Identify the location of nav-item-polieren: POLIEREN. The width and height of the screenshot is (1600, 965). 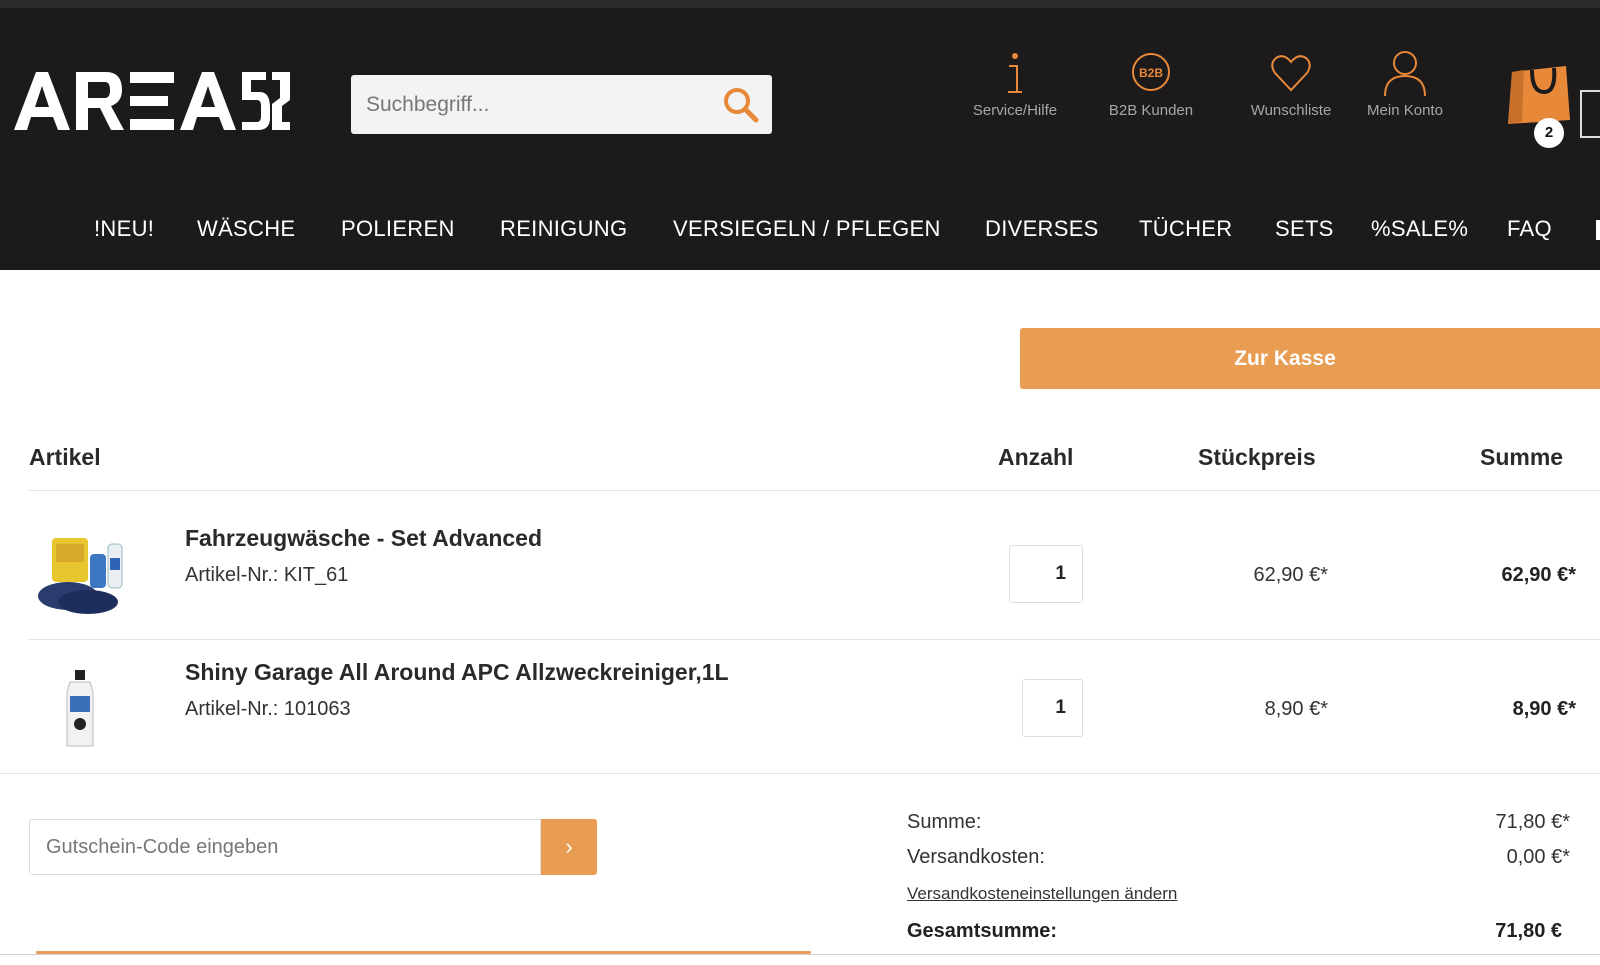
(398, 229).